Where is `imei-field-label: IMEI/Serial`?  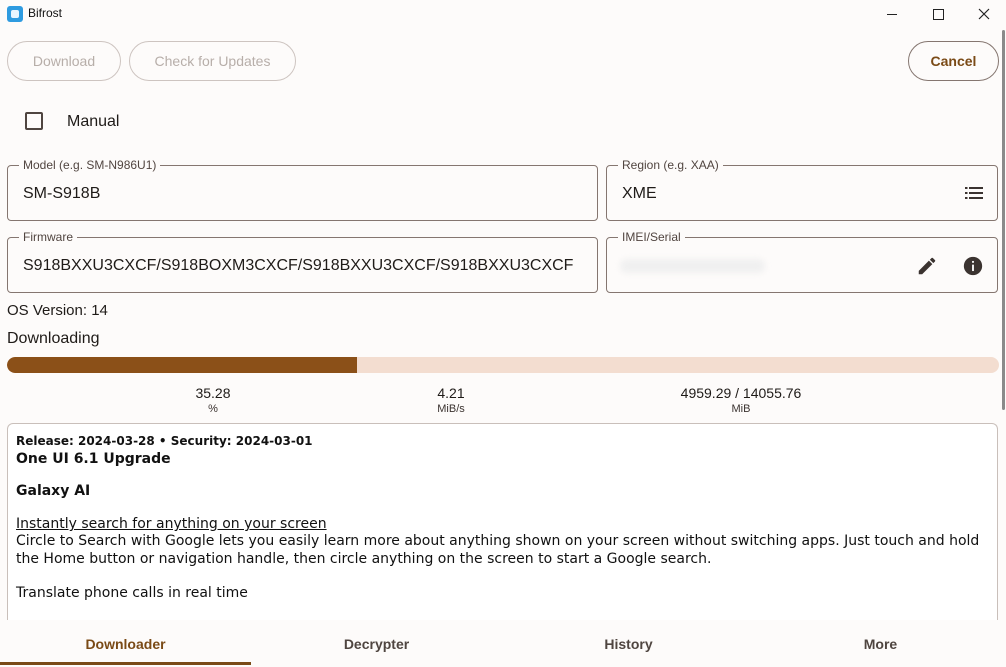
imei-field-label: IMEI/Serial is located at coordinates (651, 237).